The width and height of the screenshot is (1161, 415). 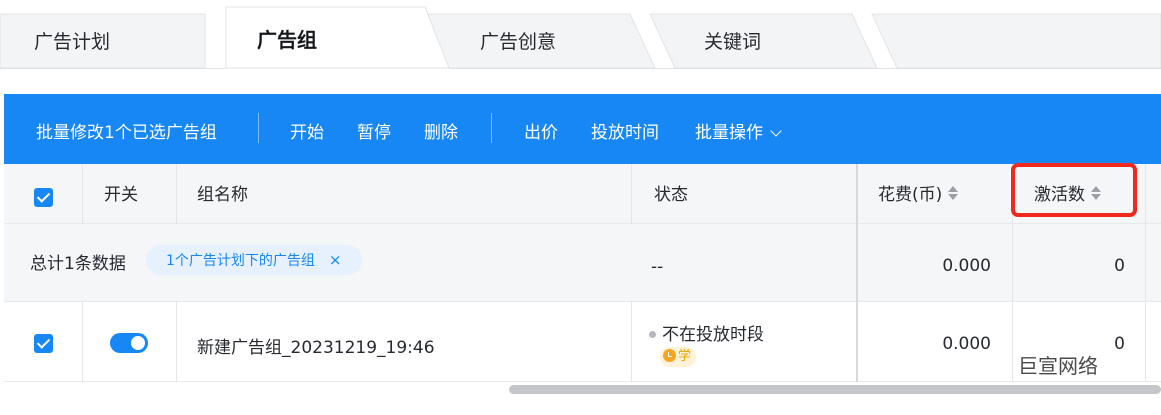 I want to click on horizontal-scrollbar, so click(x=835, y=389).